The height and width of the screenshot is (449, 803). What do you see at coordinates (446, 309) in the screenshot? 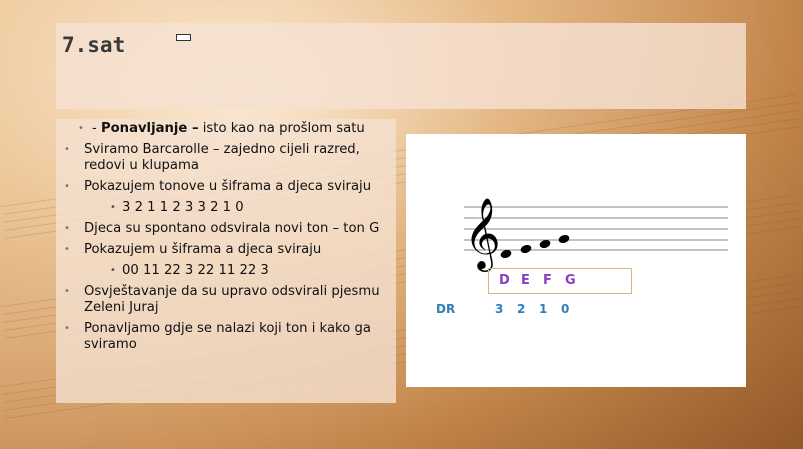
I see `dr-label: DR` at bounding box center [446, 309].